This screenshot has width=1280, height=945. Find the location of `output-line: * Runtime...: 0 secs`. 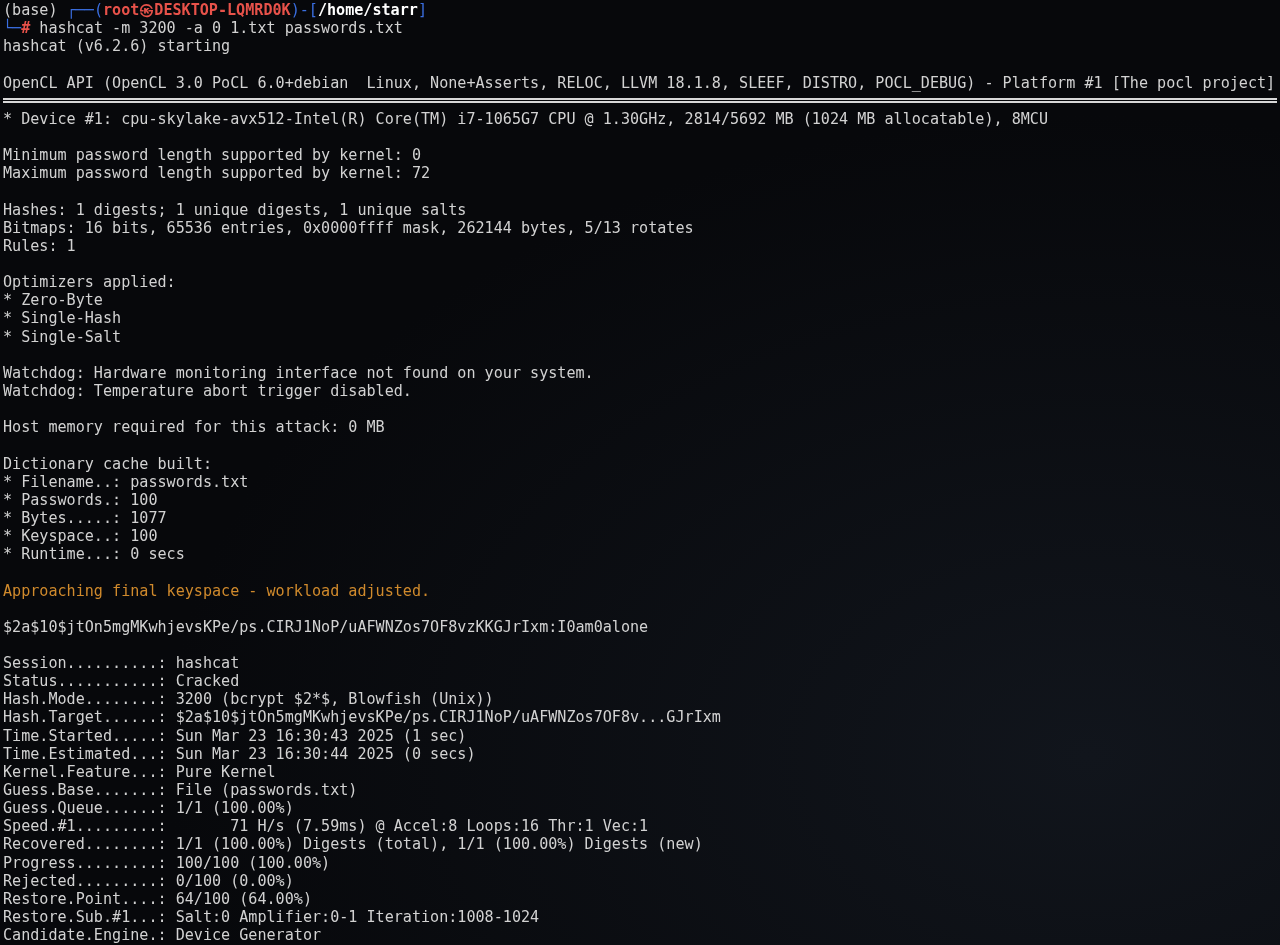

output-line: * Runtime...: 0 secs is located at coordinates (94, 554).